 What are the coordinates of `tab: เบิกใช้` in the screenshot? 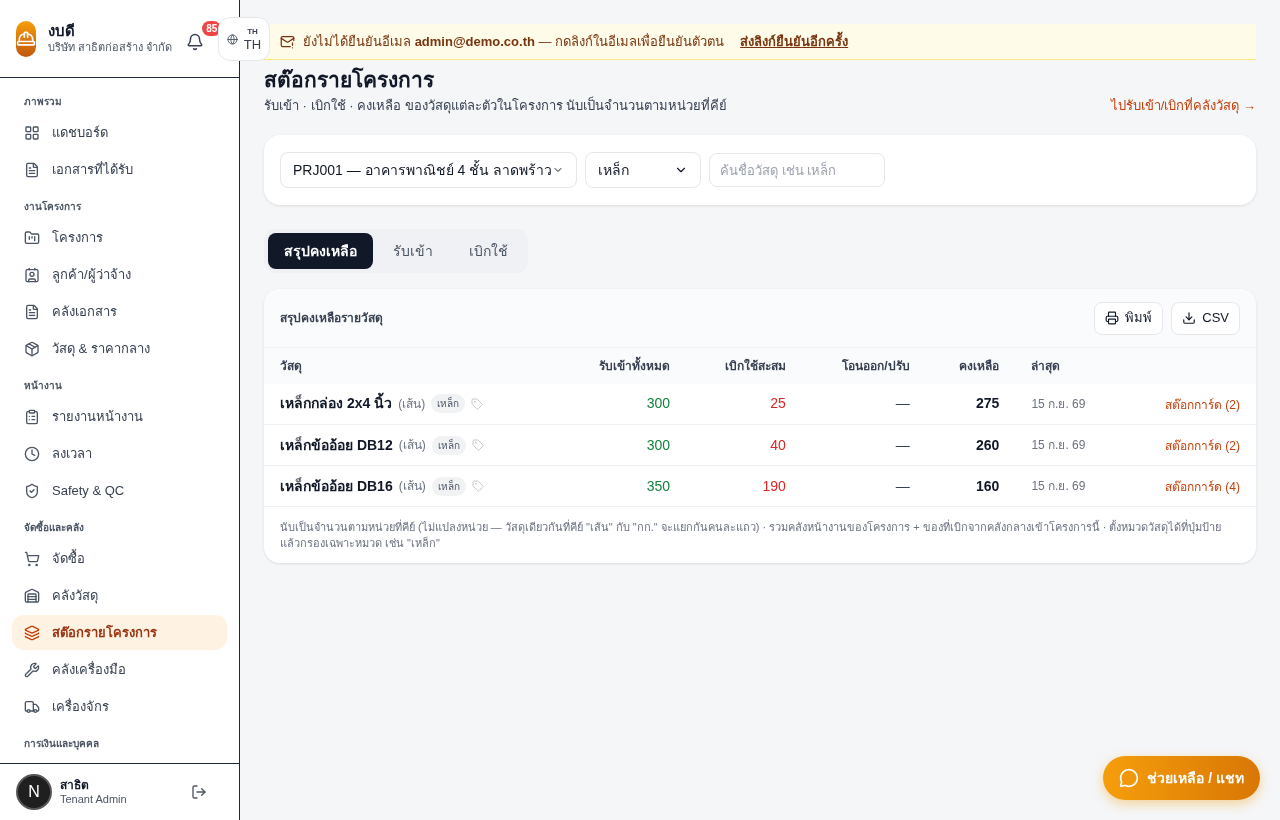 It's located at (488, 251).